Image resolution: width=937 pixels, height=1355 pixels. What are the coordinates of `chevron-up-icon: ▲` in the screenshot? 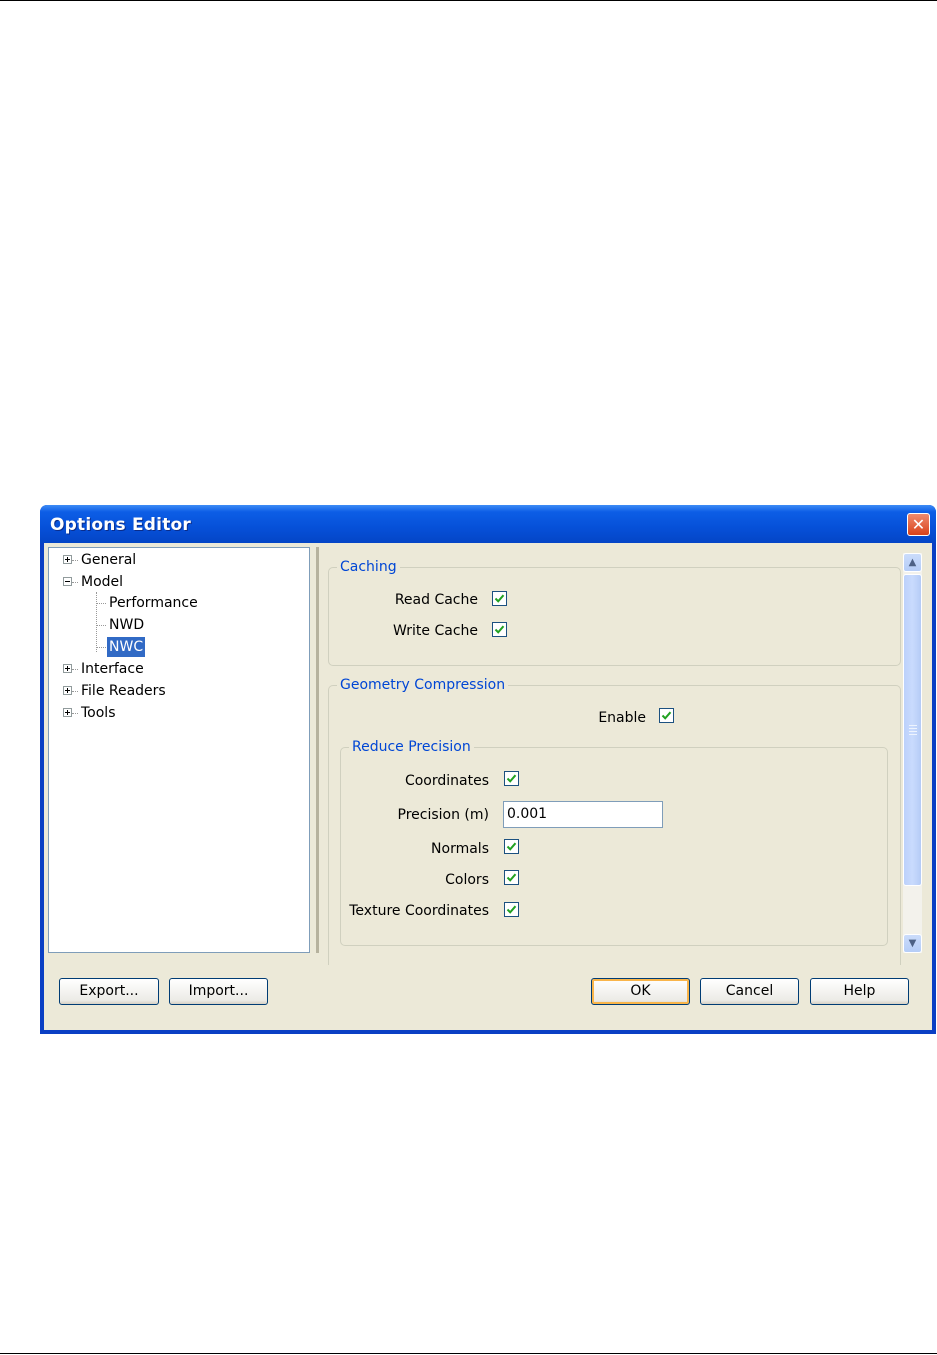 It's located at (912, 562).